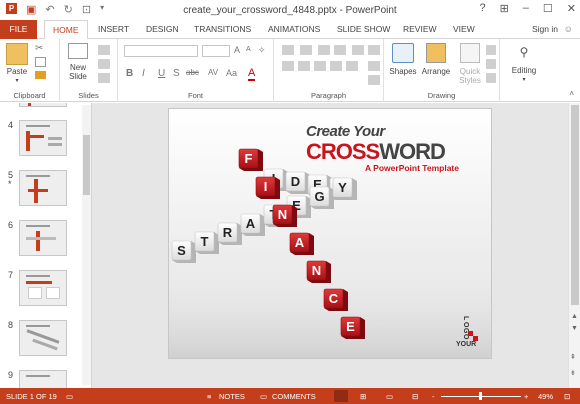 This screenshot has width=580, height=404. What do you see at coordinates (143, 73) in the screenshot?
I see `italic-button: I` at bounding box center [143, 73].